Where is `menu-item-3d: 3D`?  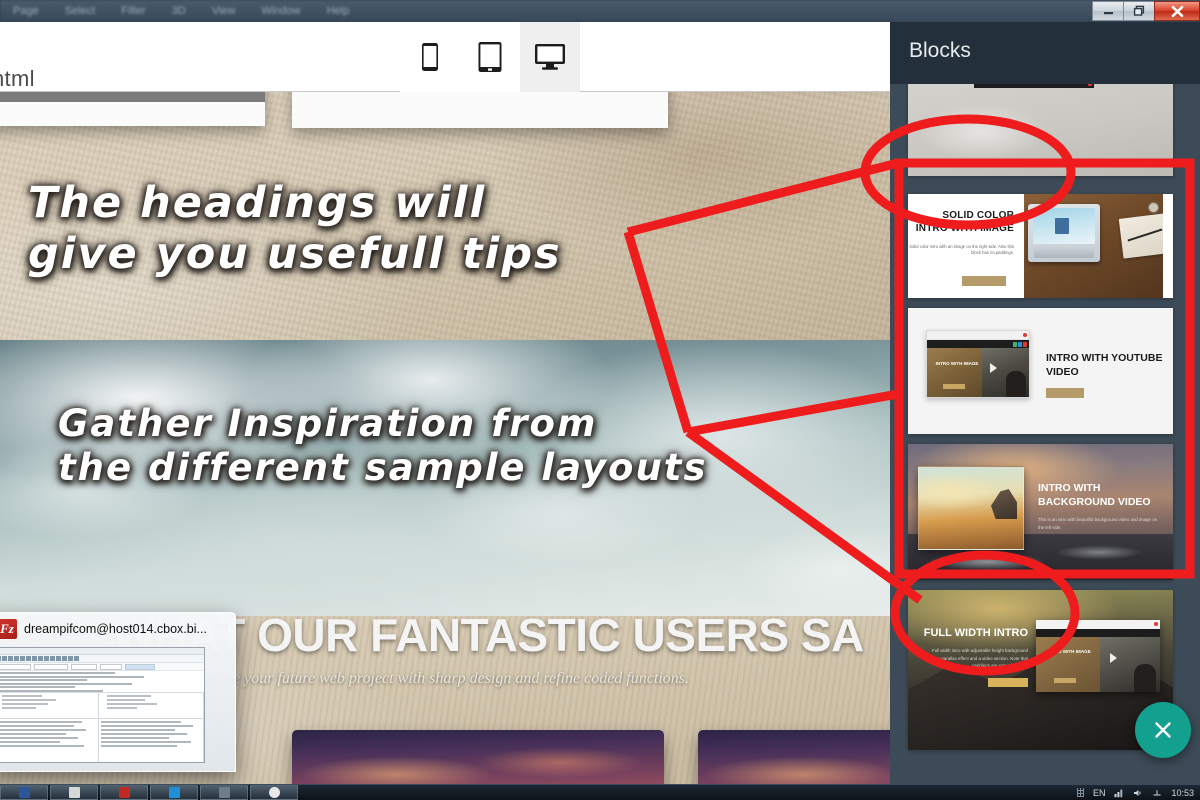
menu-item-3d: 3D is located at coordinates (179, 11).